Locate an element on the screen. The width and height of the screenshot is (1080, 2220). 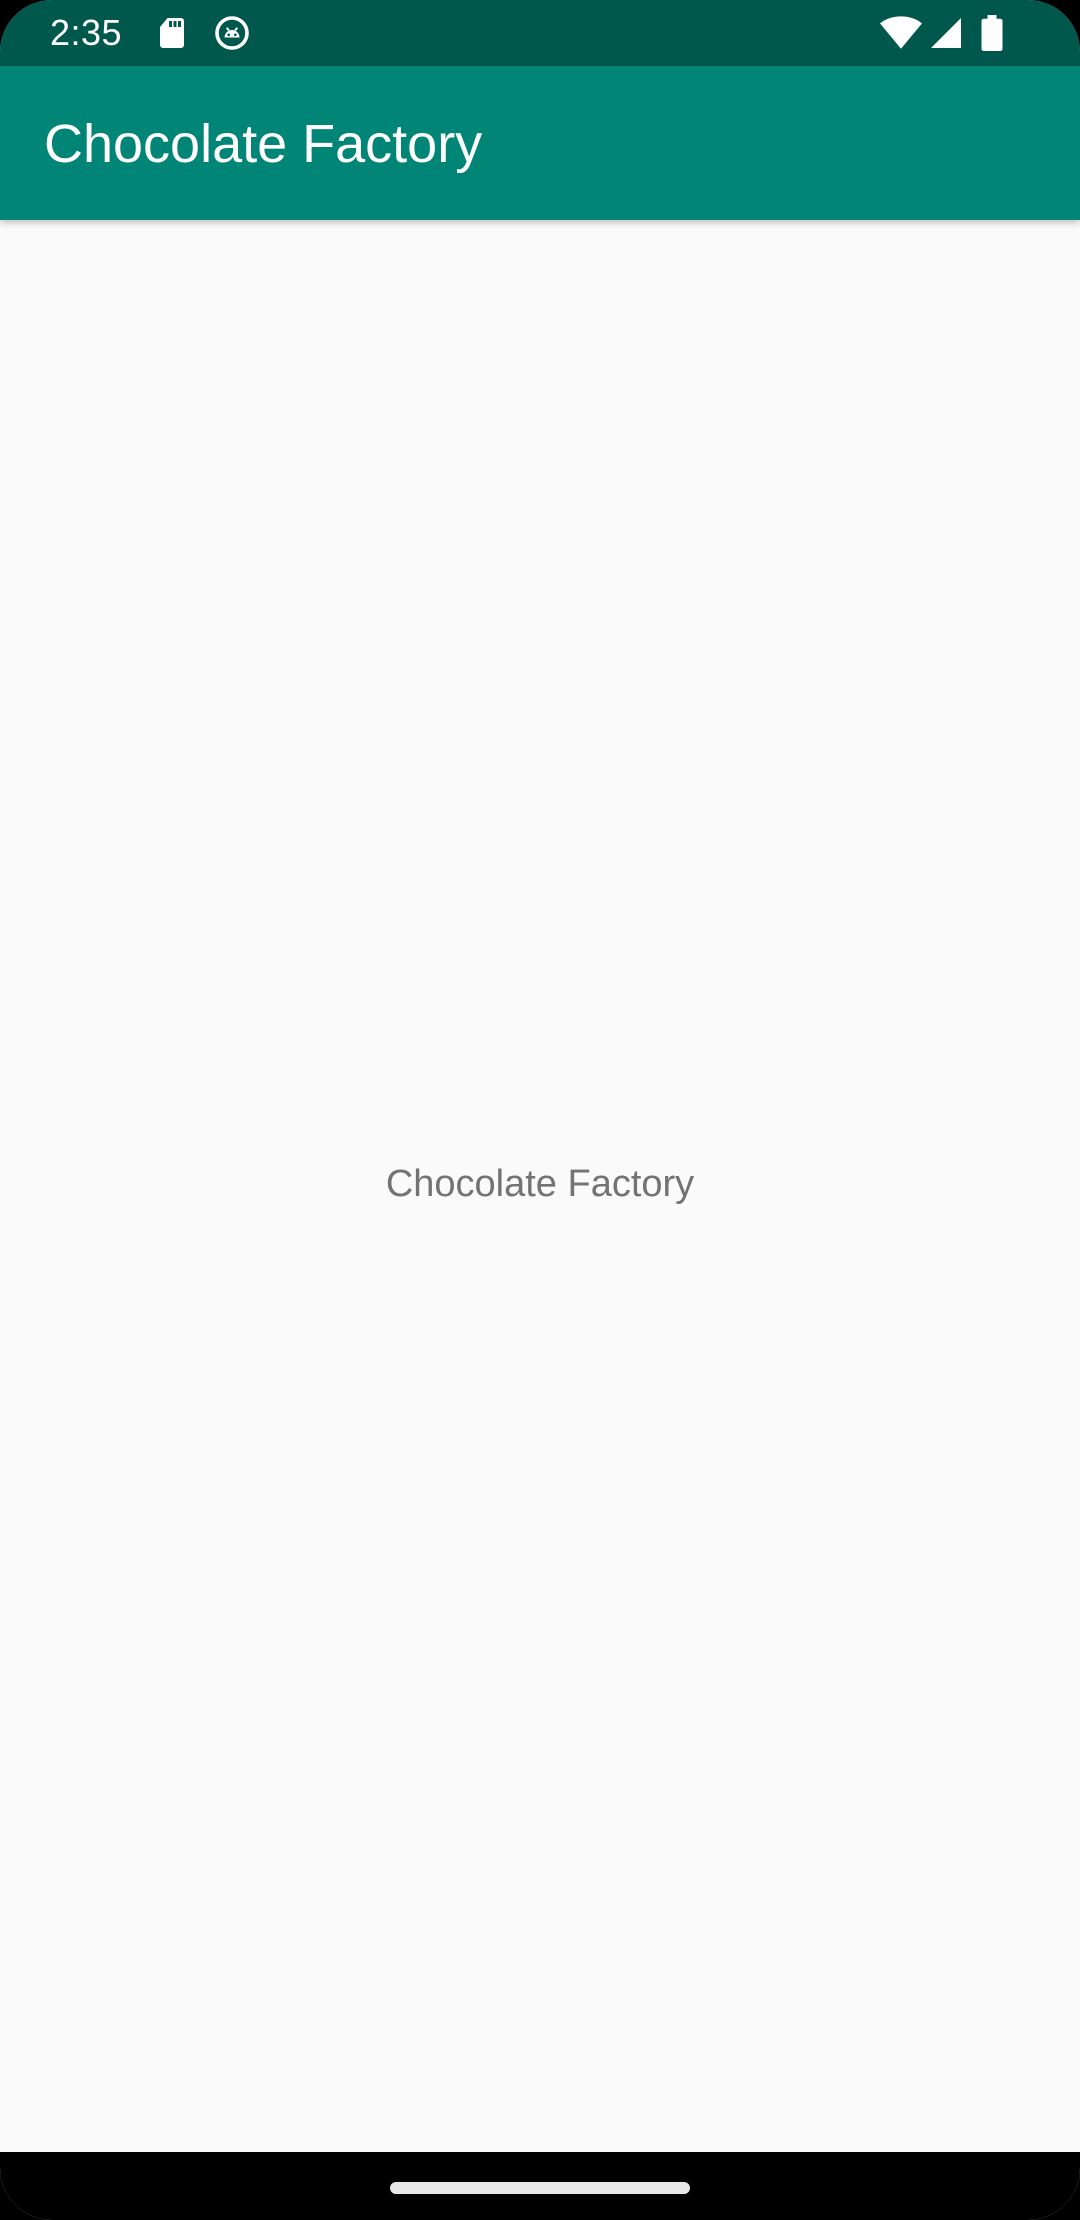
center-label: Chocolate Factory is located at coordinates (540, 1184).